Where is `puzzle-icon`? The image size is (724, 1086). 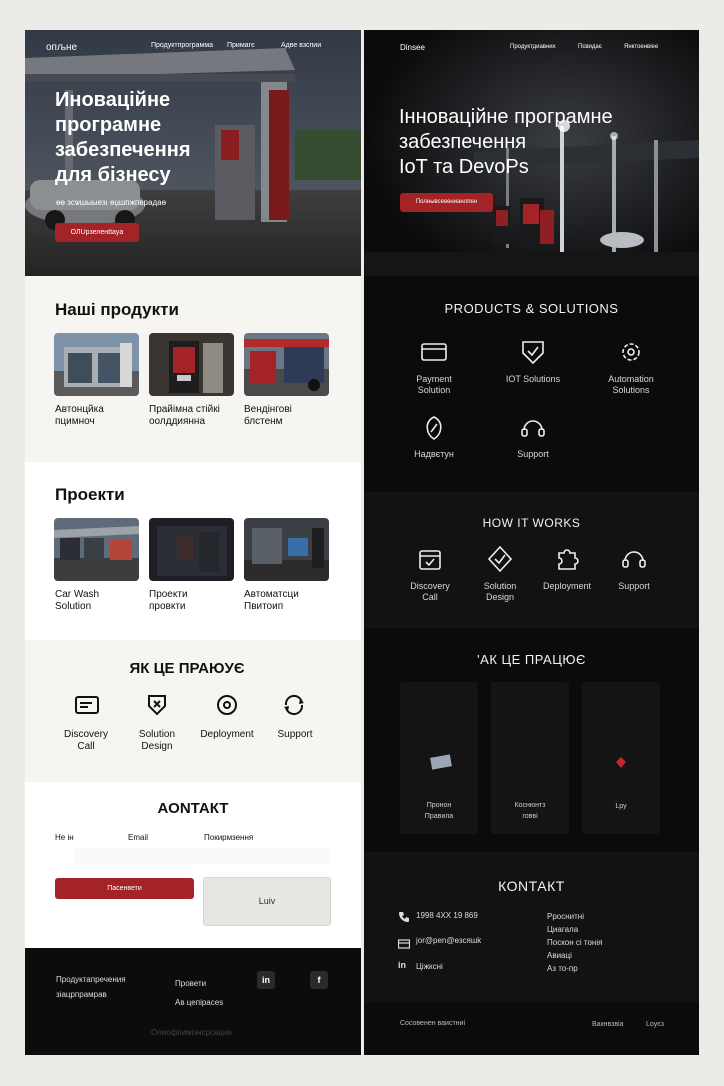 puzzle-icon is located at coordinates (567, 559).